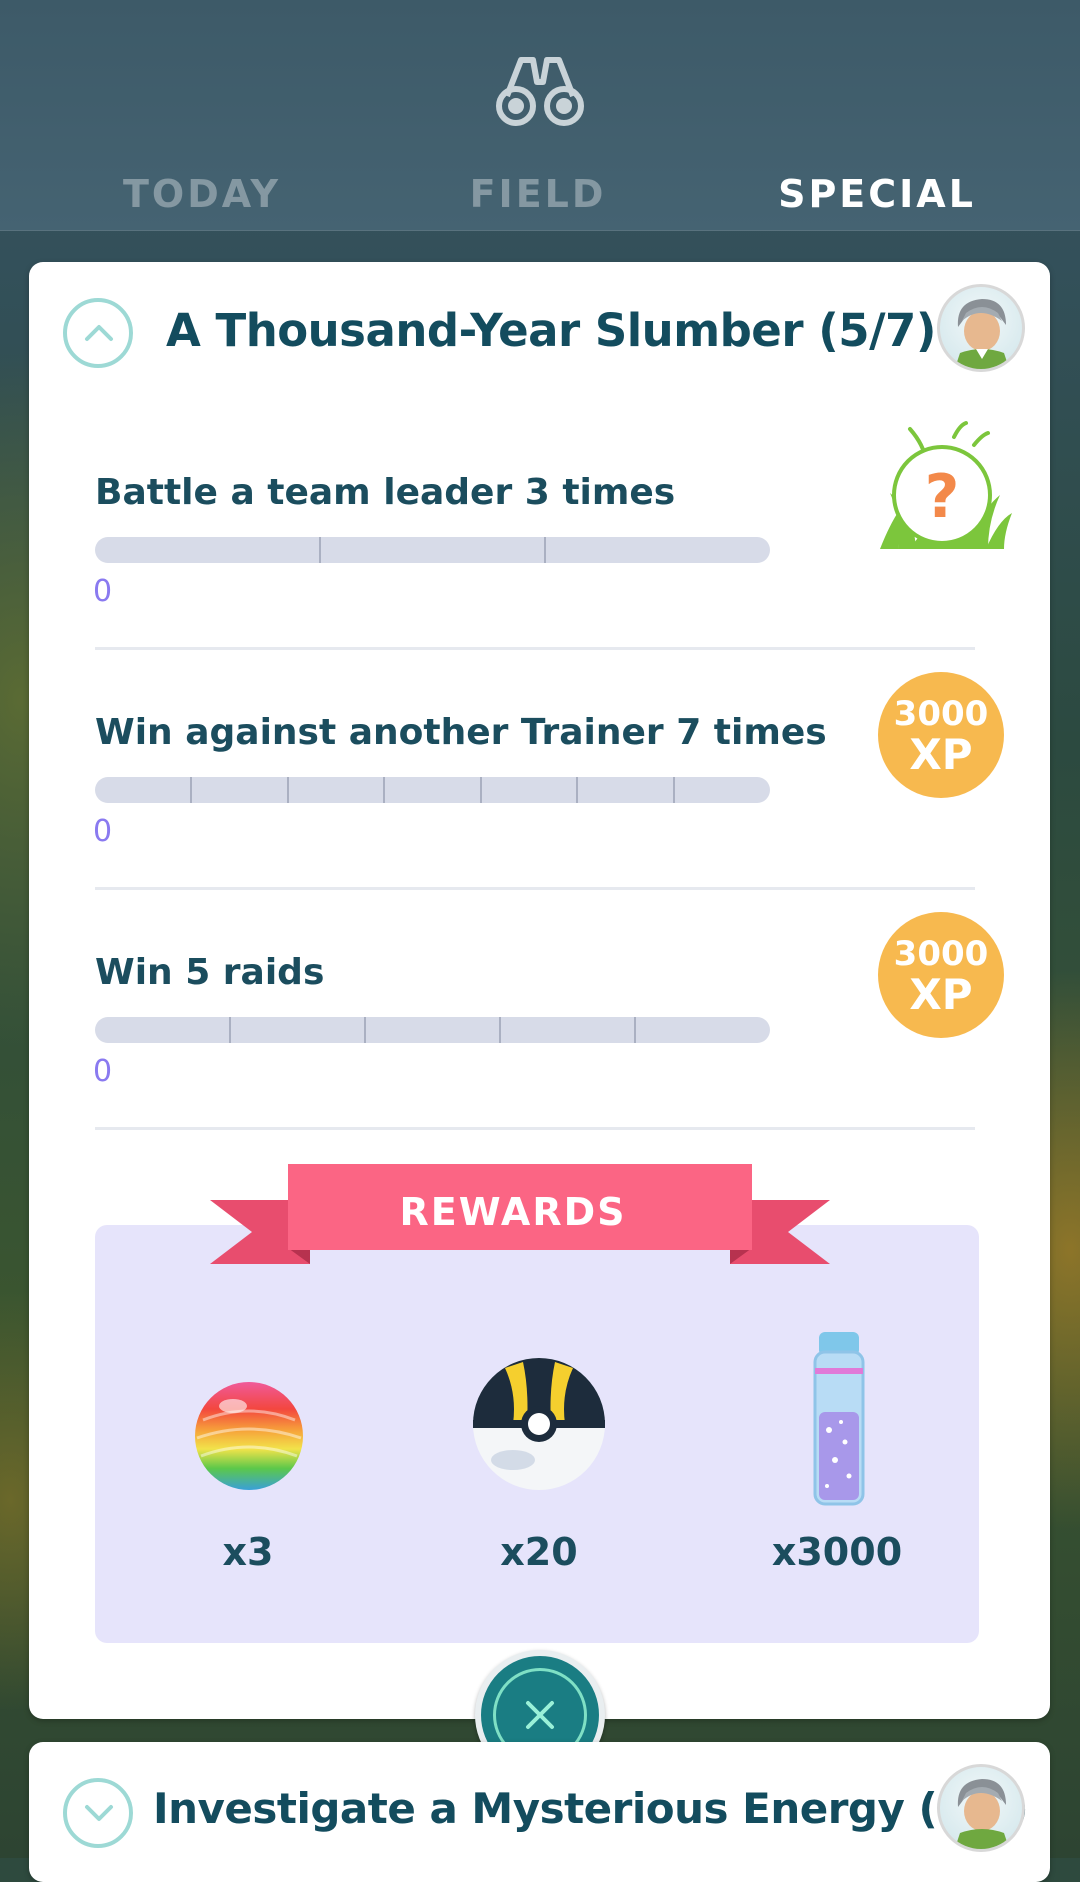  What do you see at coordinates (540, 91) in the screenshot?
I see `binoculars-icon` at bounding box center [540, 91].